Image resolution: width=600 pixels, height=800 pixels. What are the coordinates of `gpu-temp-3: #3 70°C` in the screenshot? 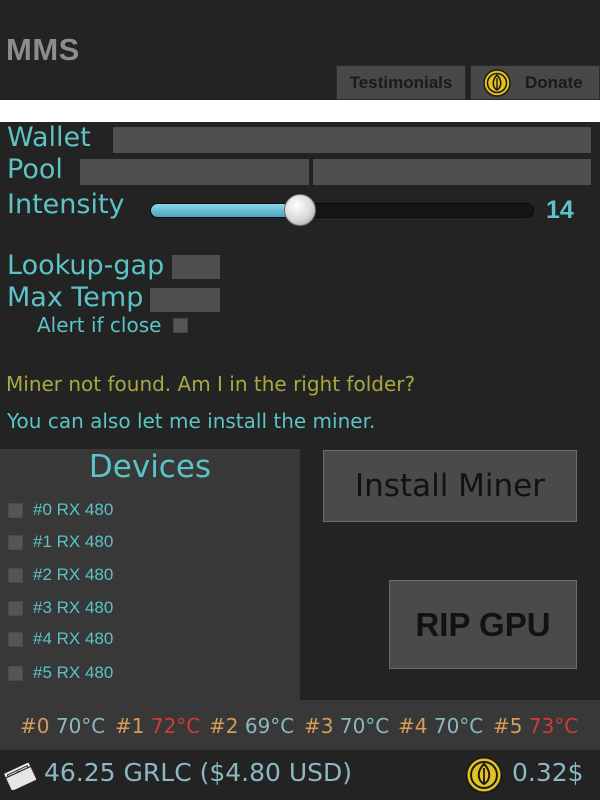 It's located at (347, 726).